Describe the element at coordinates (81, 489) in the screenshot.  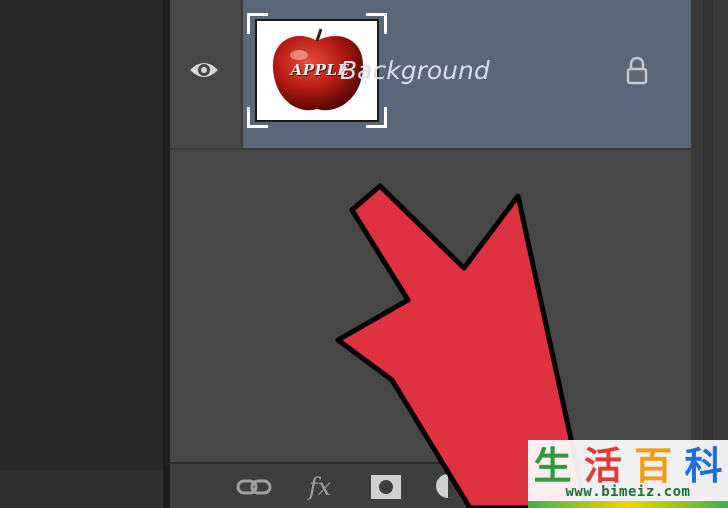
I see `canvas-lower-strip` at that location.